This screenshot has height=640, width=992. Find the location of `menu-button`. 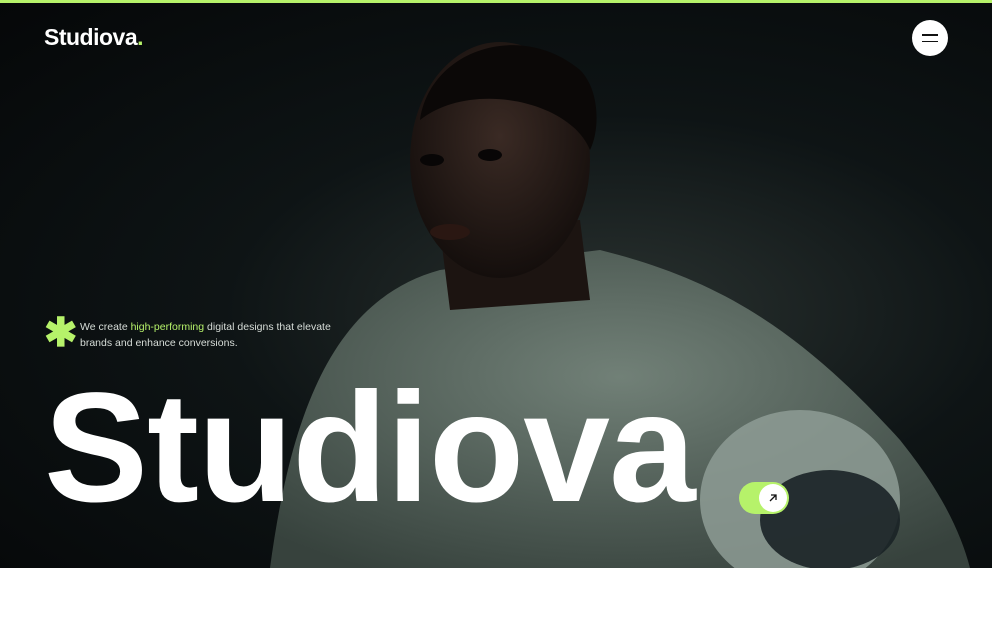

menu-button is located at coordinates (930, 38).